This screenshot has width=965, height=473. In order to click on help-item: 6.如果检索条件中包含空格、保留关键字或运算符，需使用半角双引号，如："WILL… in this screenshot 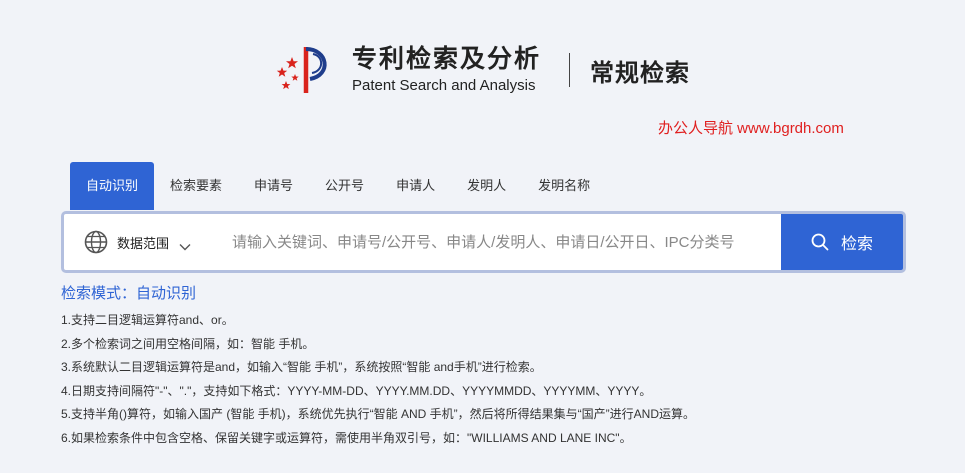, I will do `click(346, 437)`.